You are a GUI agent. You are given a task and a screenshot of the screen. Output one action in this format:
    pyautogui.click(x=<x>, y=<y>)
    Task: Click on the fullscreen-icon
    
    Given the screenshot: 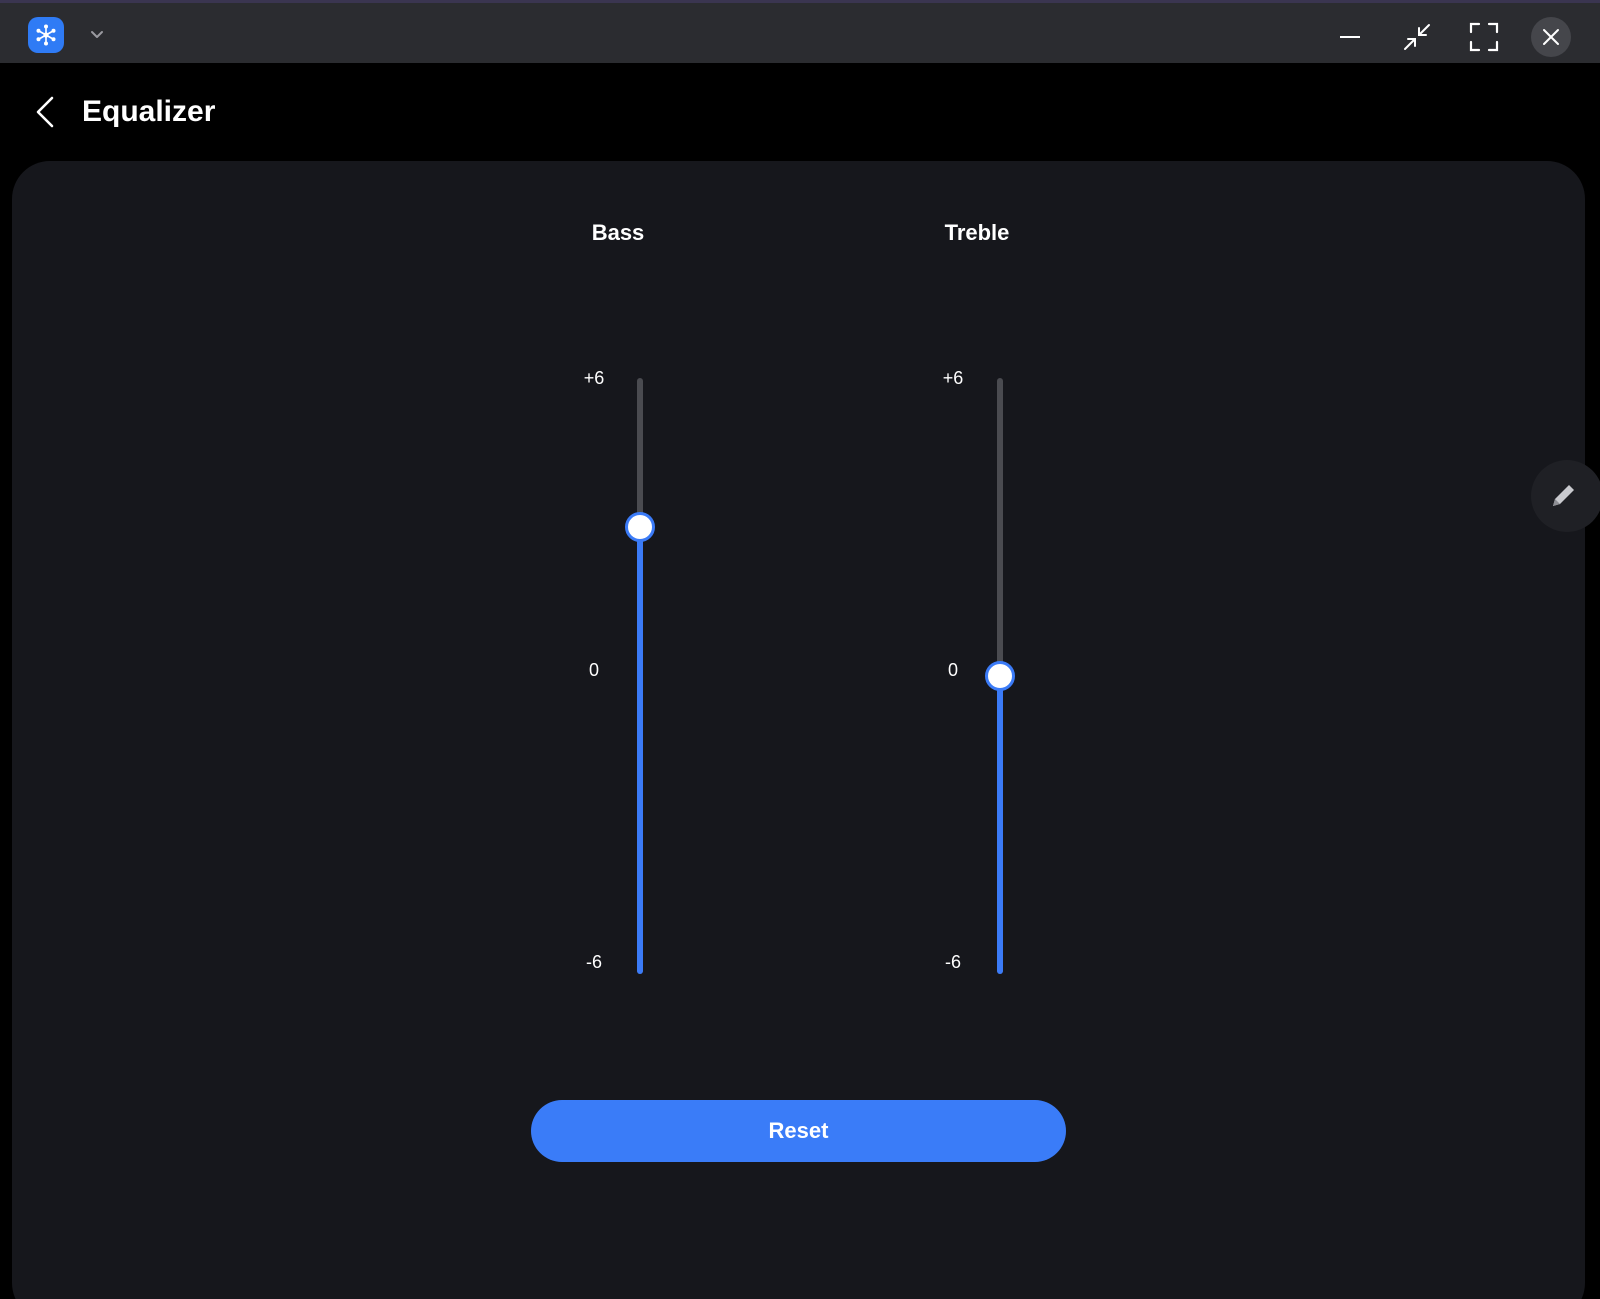 What is the action you would take?
    pyautogui.click(x=1484, y=37)
    